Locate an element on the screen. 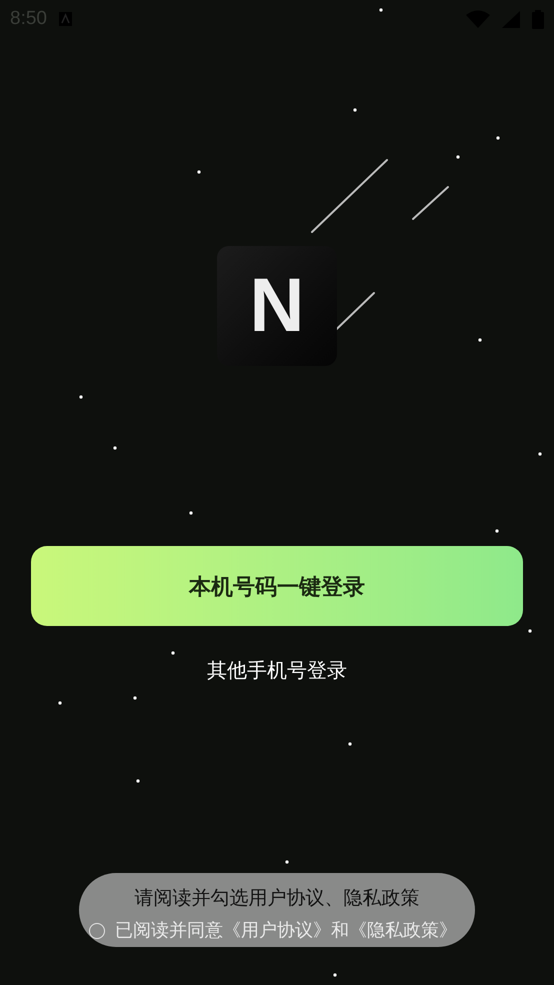  agreement-text: 已阅读并同意《用户协议》和《隐私政策》 is located at coordinates (286, 930).